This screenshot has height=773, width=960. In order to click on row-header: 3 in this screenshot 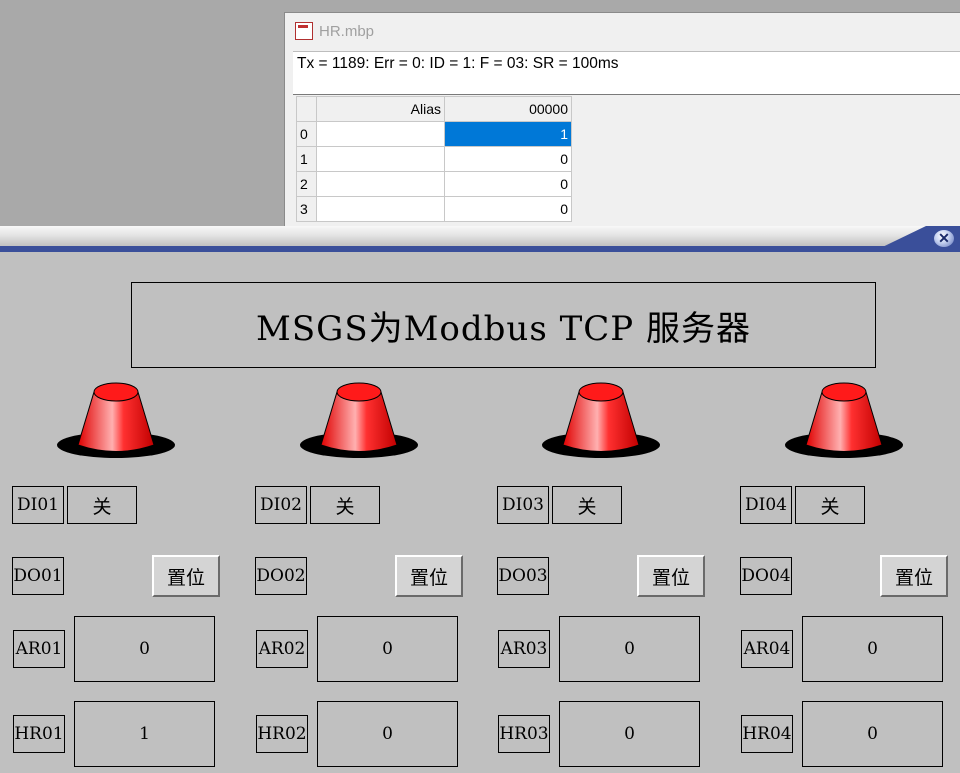, I will do `click(306, 209)`.